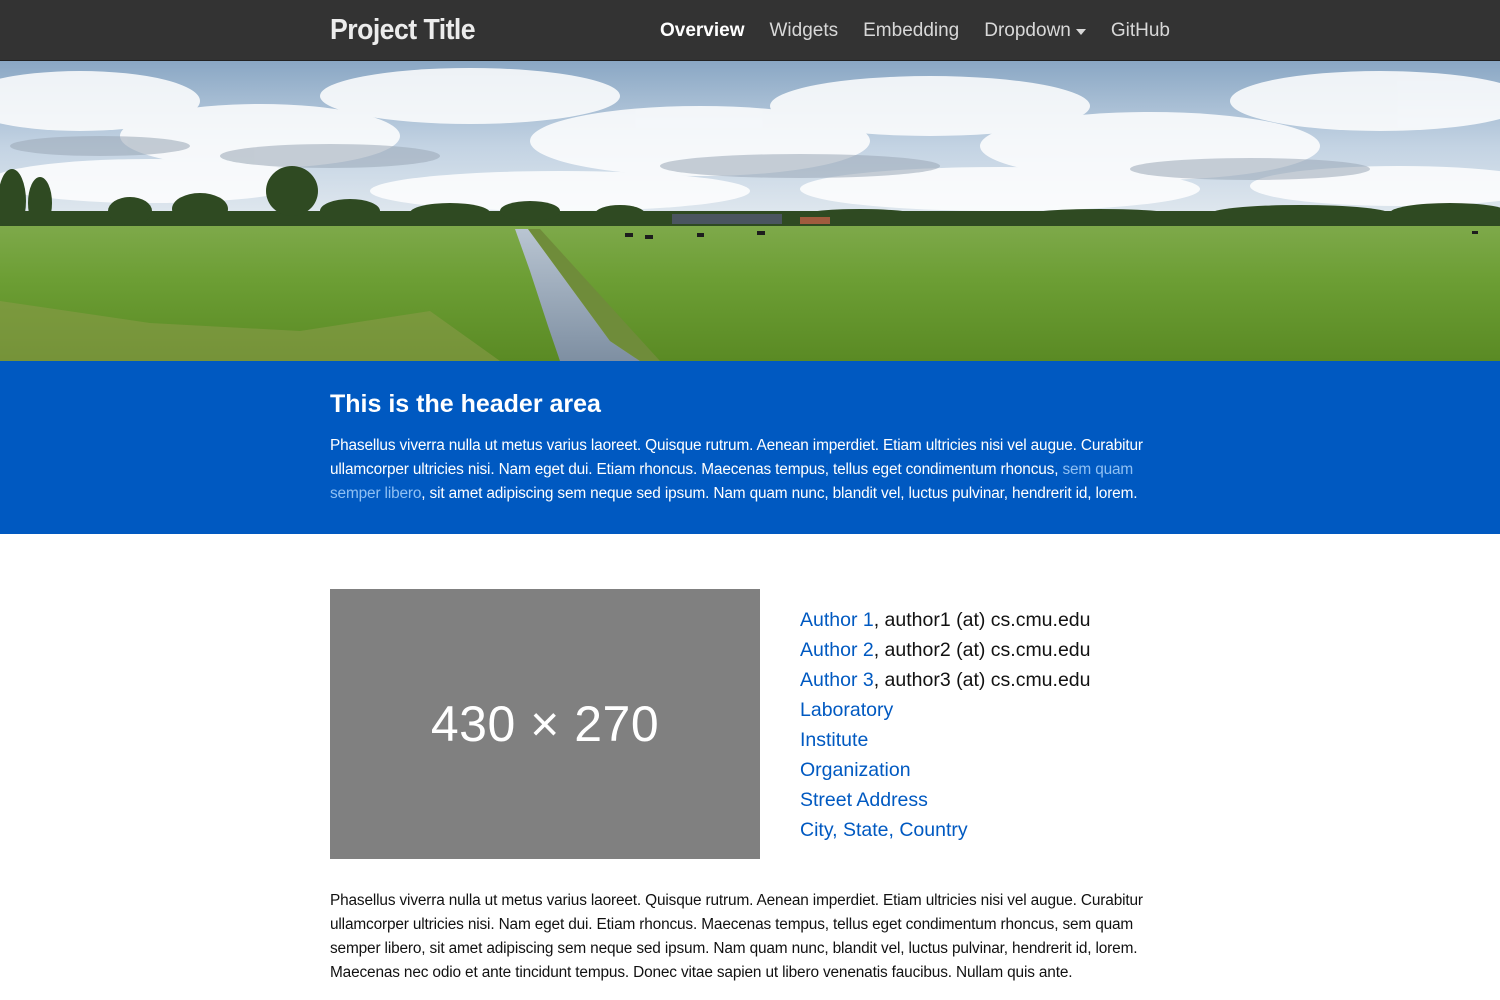 Image resolution: width=1500 pixels, height=1000 pixels. I want to click on brand-link: Project Title, so click(403, 30).